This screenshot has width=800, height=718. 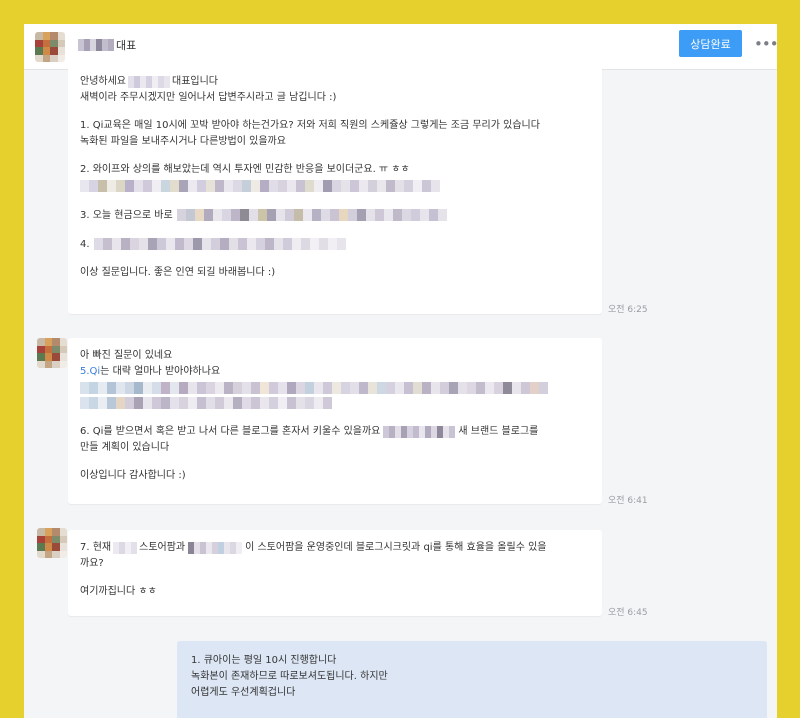 I want to click on message-text: 이상 질문입니다. 좋은 인연 되길 바래봅니다 :), so click(x=178, y=272).